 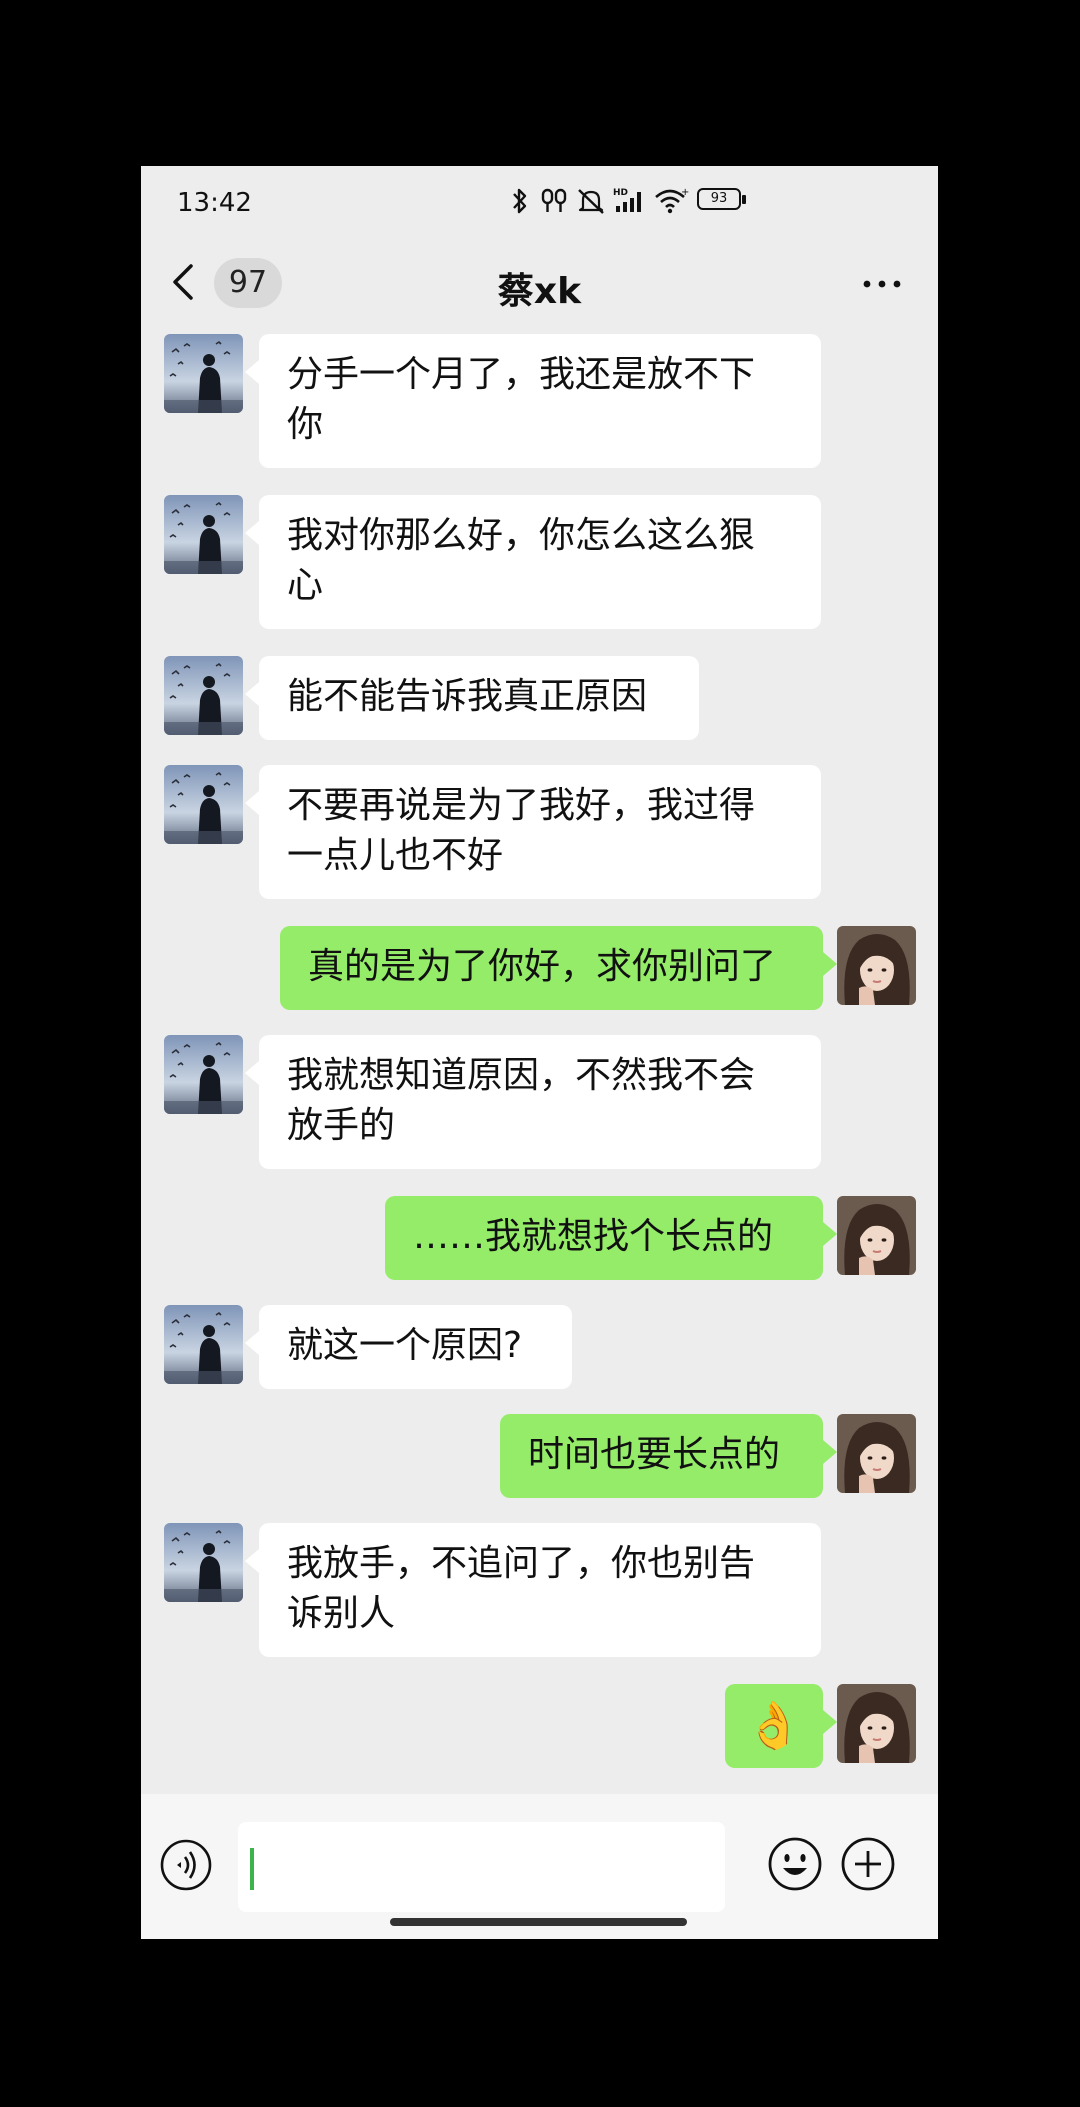 What do you see at coordinates (341, 1613) in the screenshot?
I see `message-text-line: 诉别人` at bounding box center [341, 1613].